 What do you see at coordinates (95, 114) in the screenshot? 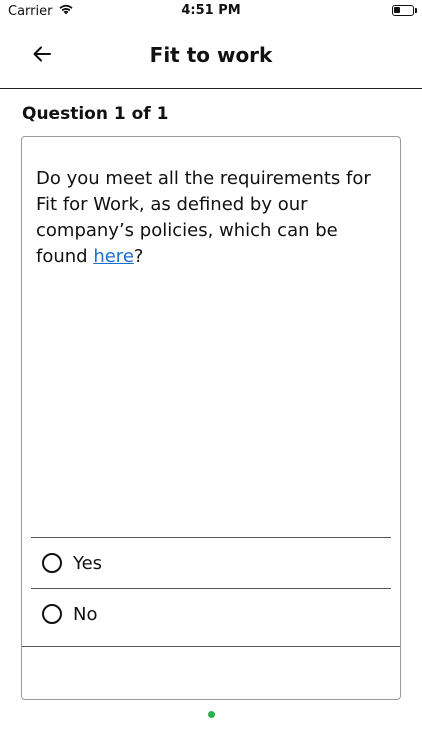
I see `question-counter: Question 1 of 1` at bounding box center [95, 114].